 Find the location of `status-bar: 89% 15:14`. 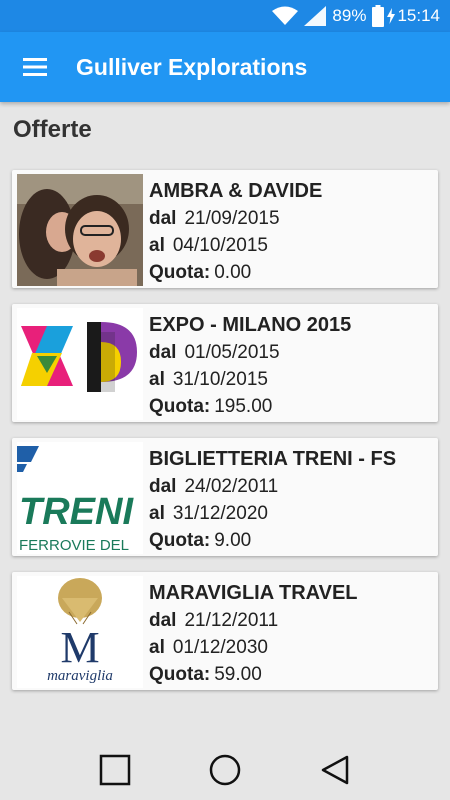

status-bar: 89% 15:14 is located at coordinates (225, 16).